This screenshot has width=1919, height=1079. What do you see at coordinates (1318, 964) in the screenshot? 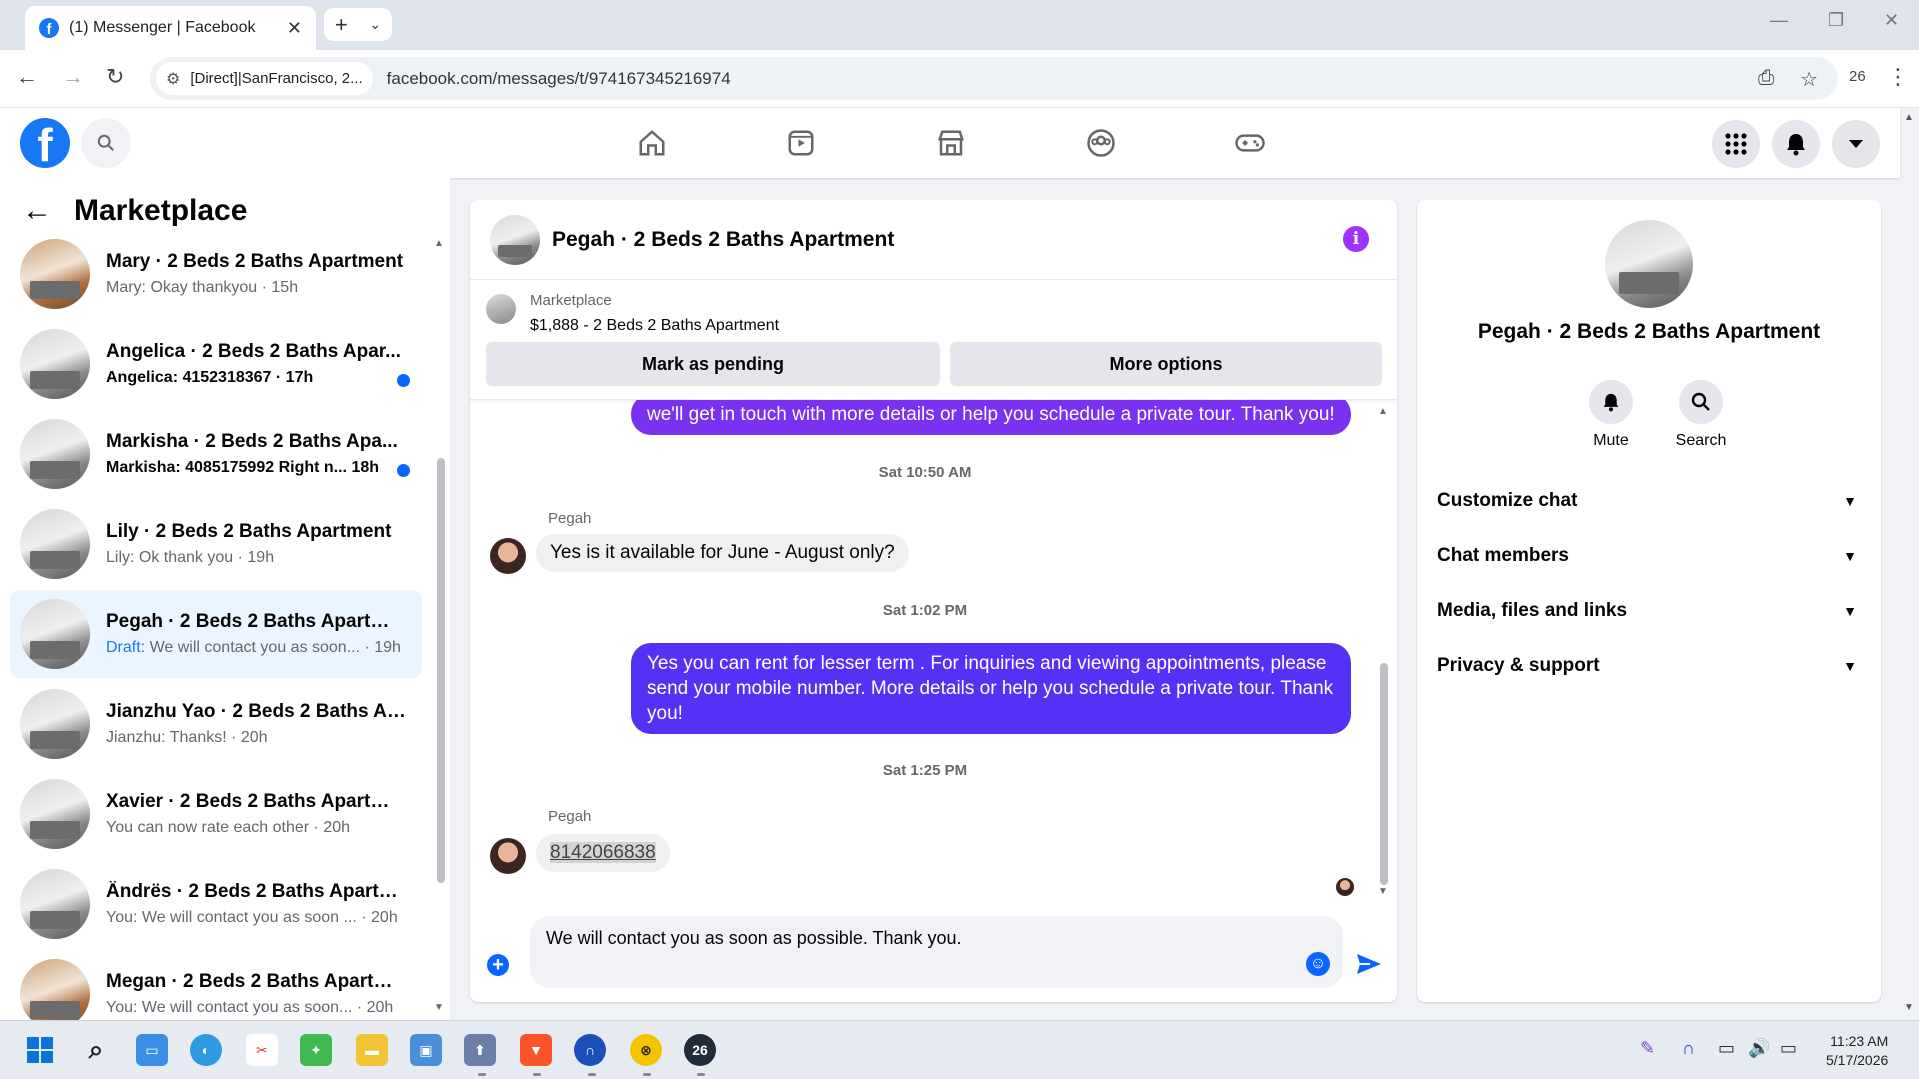
I see `emoji-icon: ☺` at bounding box center [1318, 964].